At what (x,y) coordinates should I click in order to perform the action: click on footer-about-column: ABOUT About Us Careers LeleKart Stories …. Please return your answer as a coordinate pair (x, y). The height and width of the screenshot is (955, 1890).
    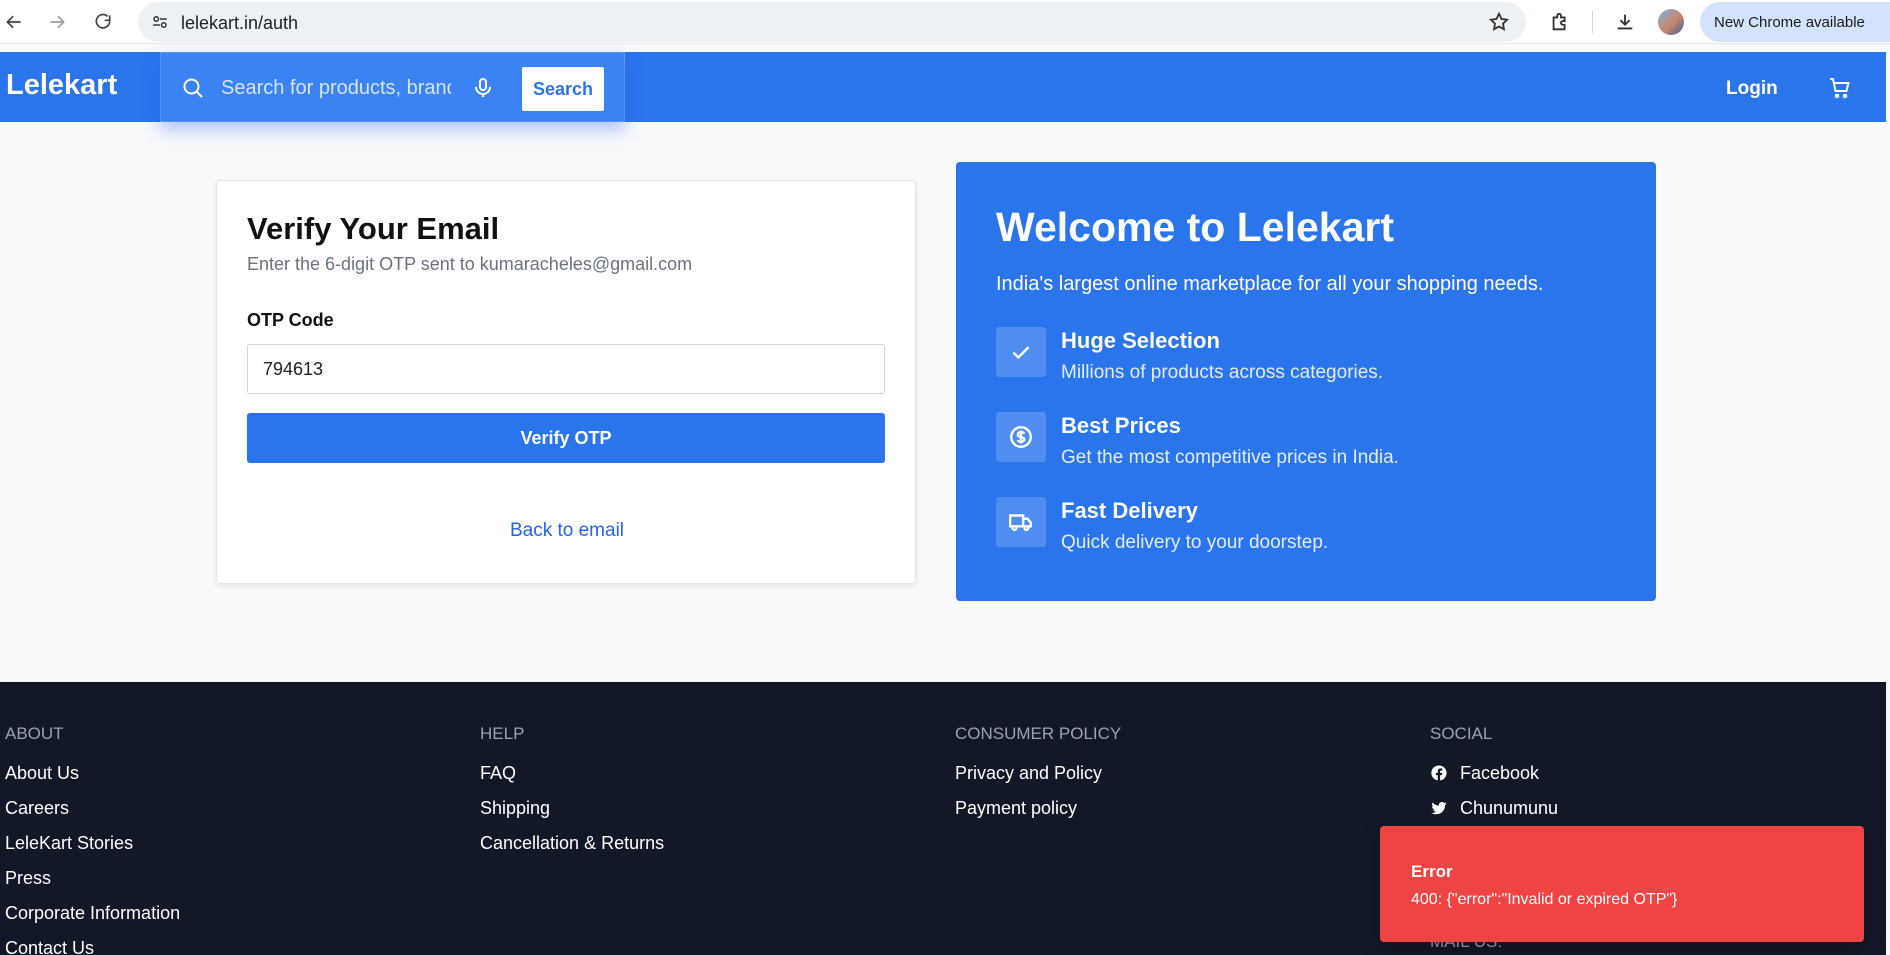
    Looking at the image, I should click on (240, 839).